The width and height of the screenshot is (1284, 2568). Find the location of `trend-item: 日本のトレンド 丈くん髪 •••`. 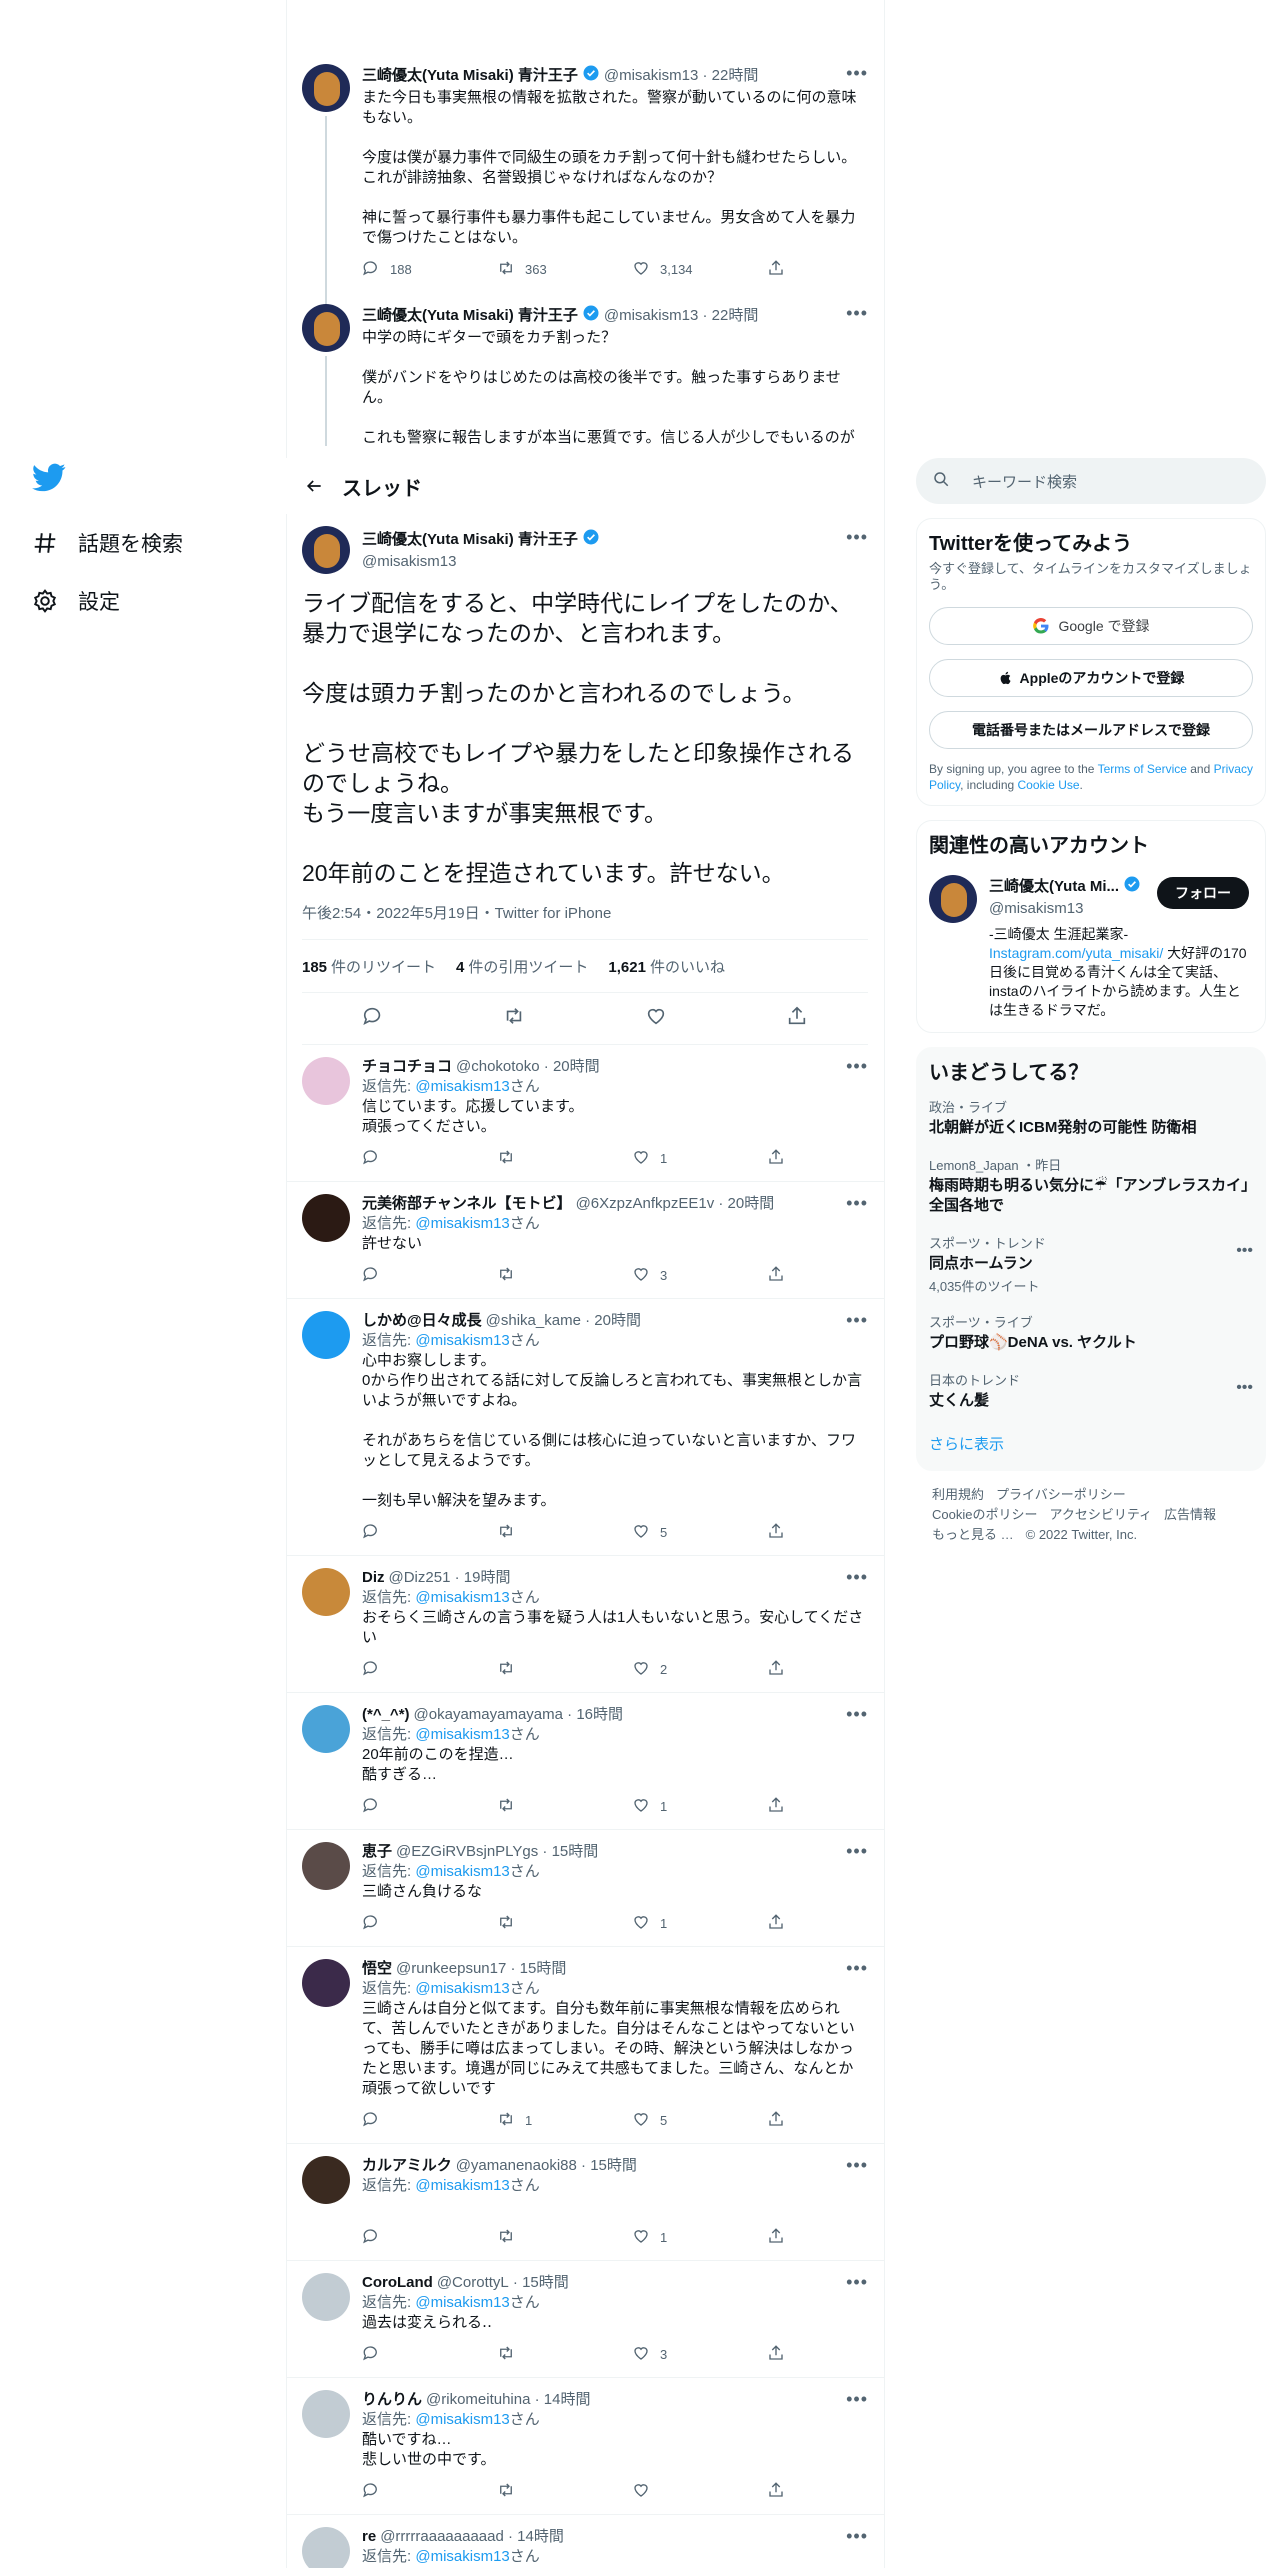

trend-item: 日本のトレンド 丈くん髪 ••• is located at coordinates (1091, 1388).